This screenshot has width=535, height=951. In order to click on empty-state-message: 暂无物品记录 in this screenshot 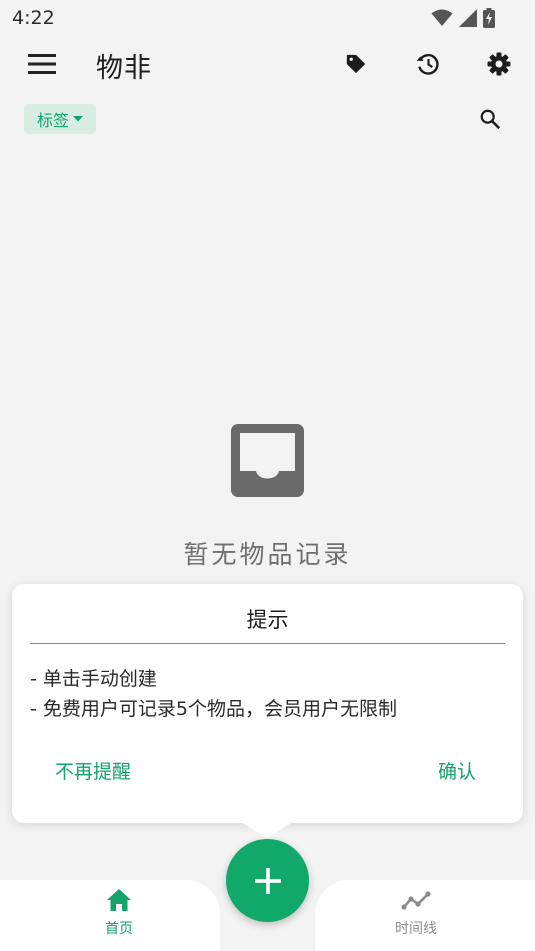, I will do `click(267, 554)`.